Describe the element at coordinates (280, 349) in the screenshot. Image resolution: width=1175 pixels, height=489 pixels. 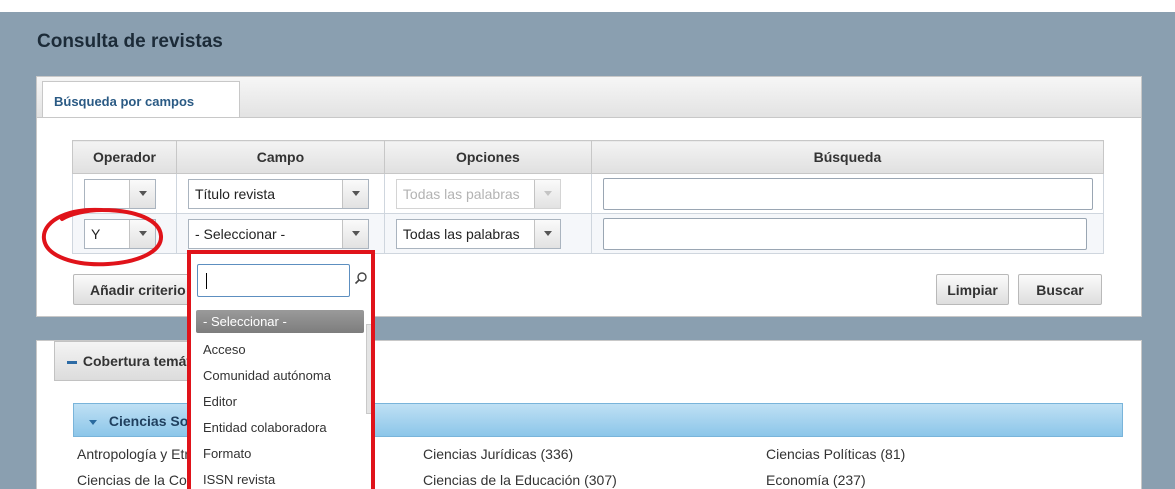
I see `dropdown-option: Acceso` at that location.